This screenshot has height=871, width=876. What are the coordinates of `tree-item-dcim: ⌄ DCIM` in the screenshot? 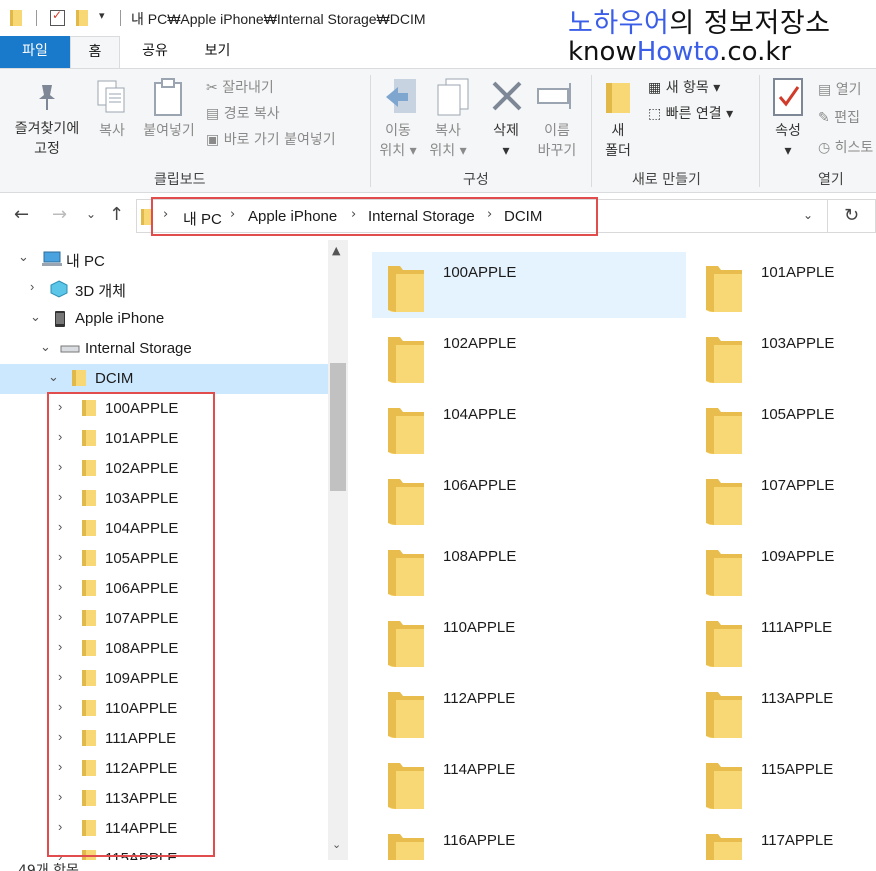 It's located at (164, 379).